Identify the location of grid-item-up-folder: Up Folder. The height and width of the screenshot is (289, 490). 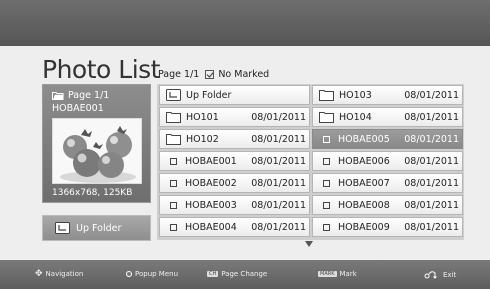
(234, 95).